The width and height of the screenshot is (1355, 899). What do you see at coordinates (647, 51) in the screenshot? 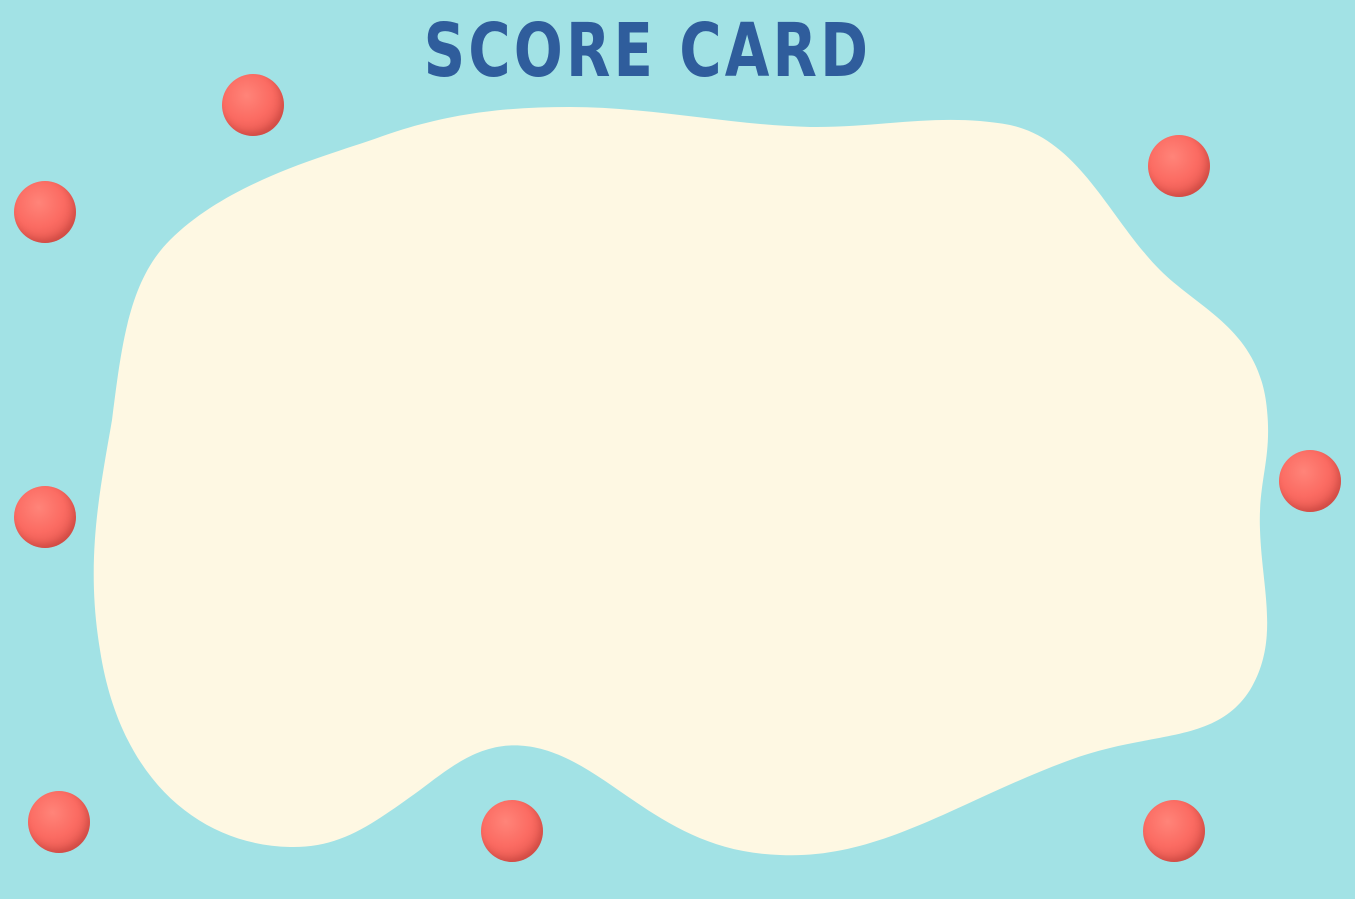
I see `score-card-title: SCORE CARD` at bounding box center [647, 51].